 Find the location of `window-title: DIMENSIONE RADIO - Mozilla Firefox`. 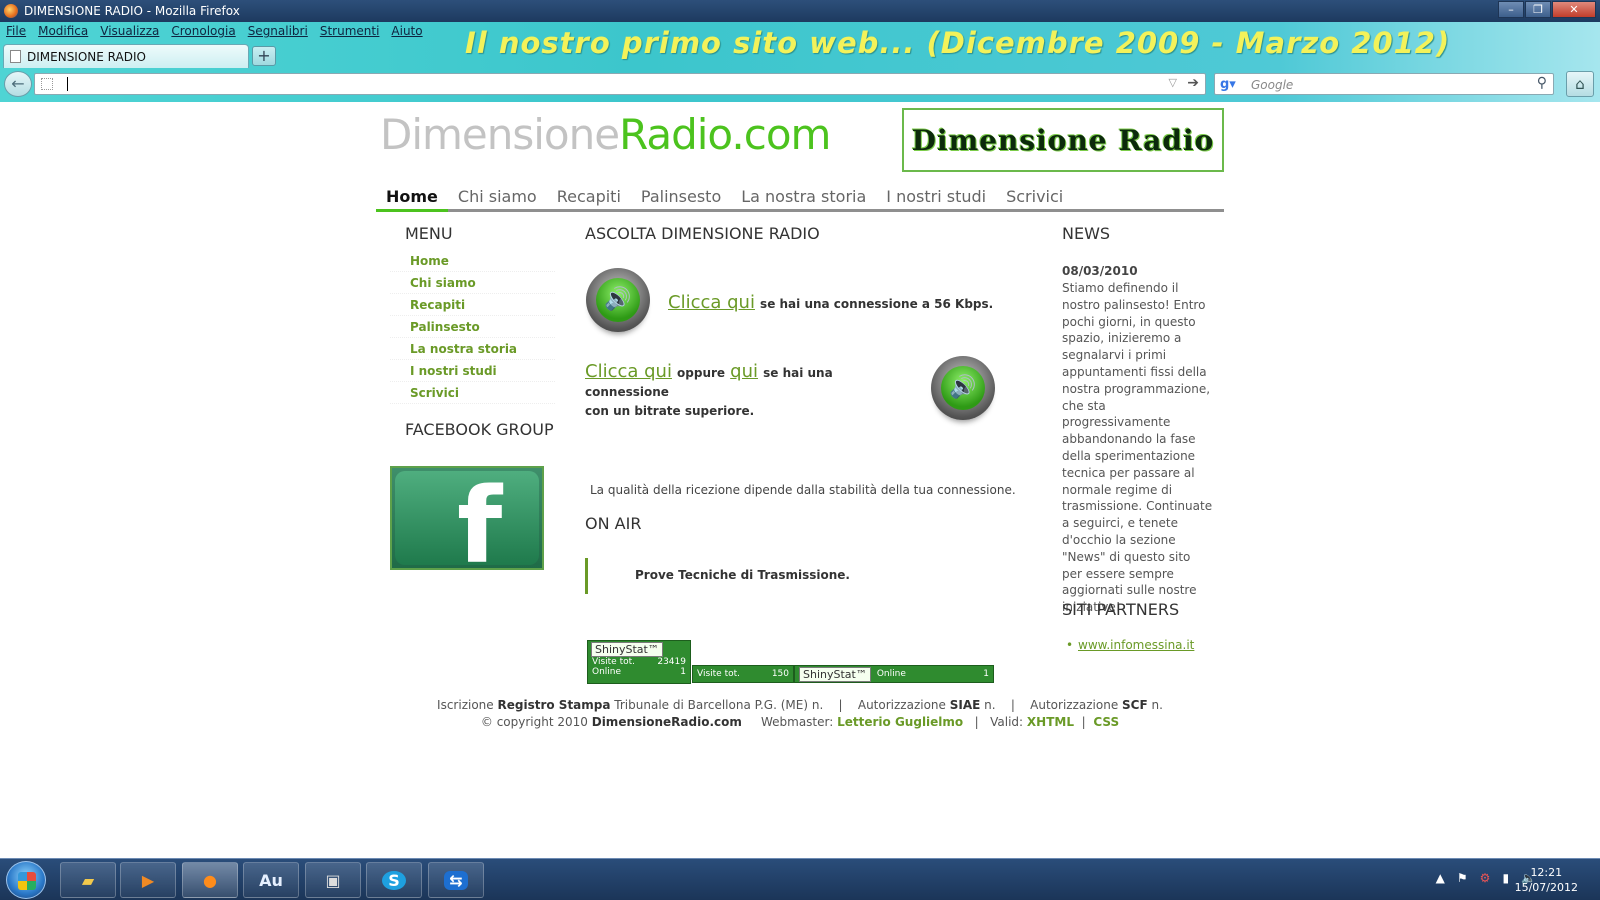

window-title: DIMENSIONE RADIO - Mozilla Firefox is located at coordinates (132, 11).